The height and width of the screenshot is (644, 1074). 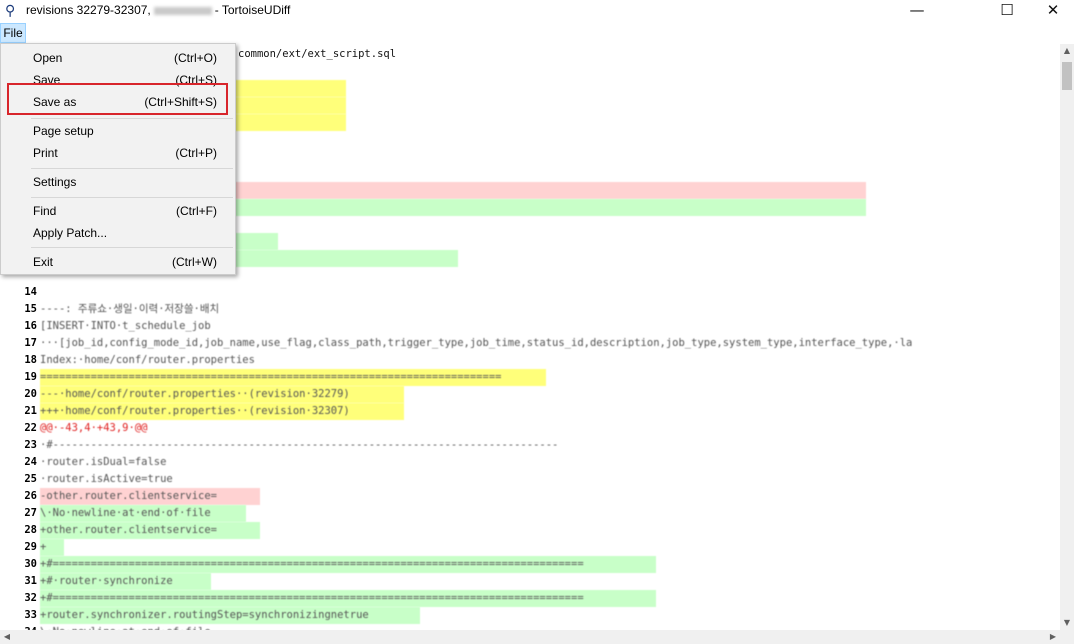 What do you see at coordinates (43, 292) in the screenshot?
I see `diff-line-text` at bounding box center [43, 292].